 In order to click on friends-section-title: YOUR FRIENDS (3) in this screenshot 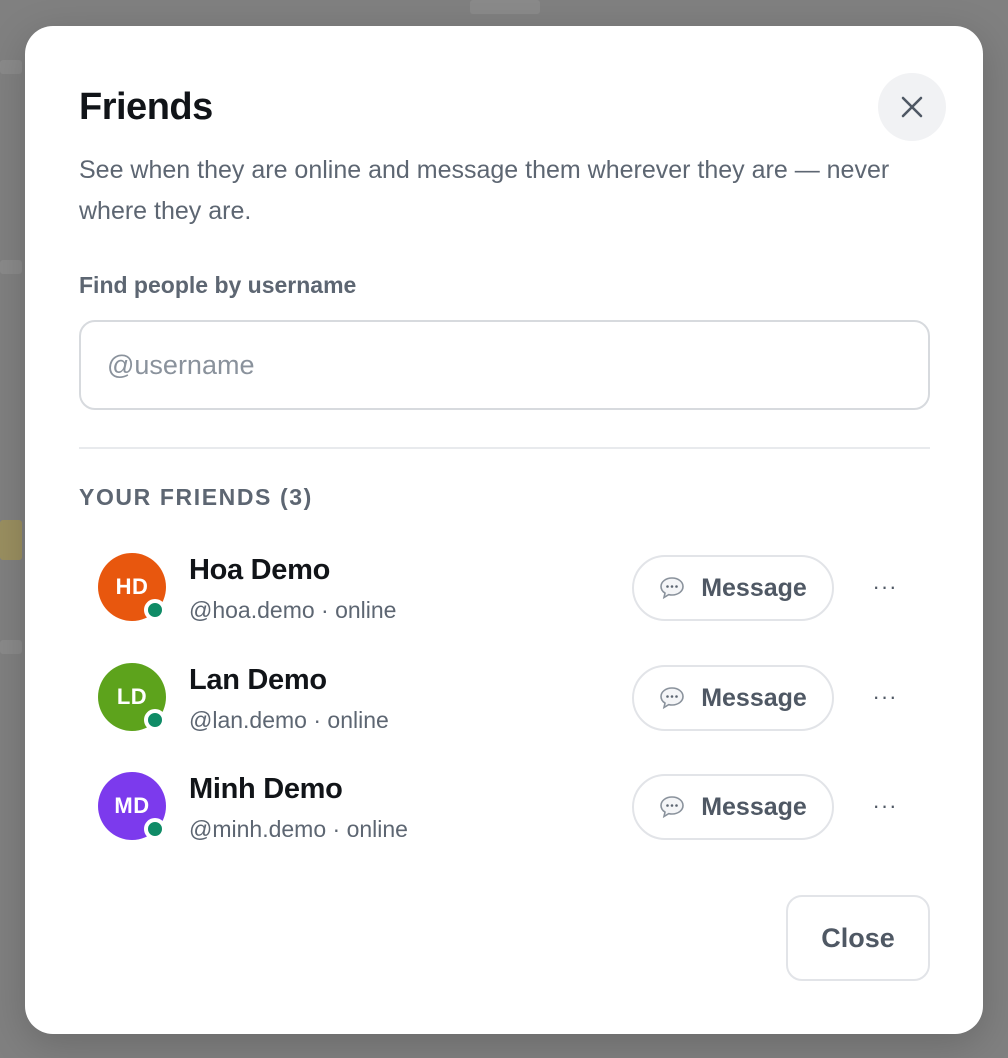, I will do `click(196, 497)`.